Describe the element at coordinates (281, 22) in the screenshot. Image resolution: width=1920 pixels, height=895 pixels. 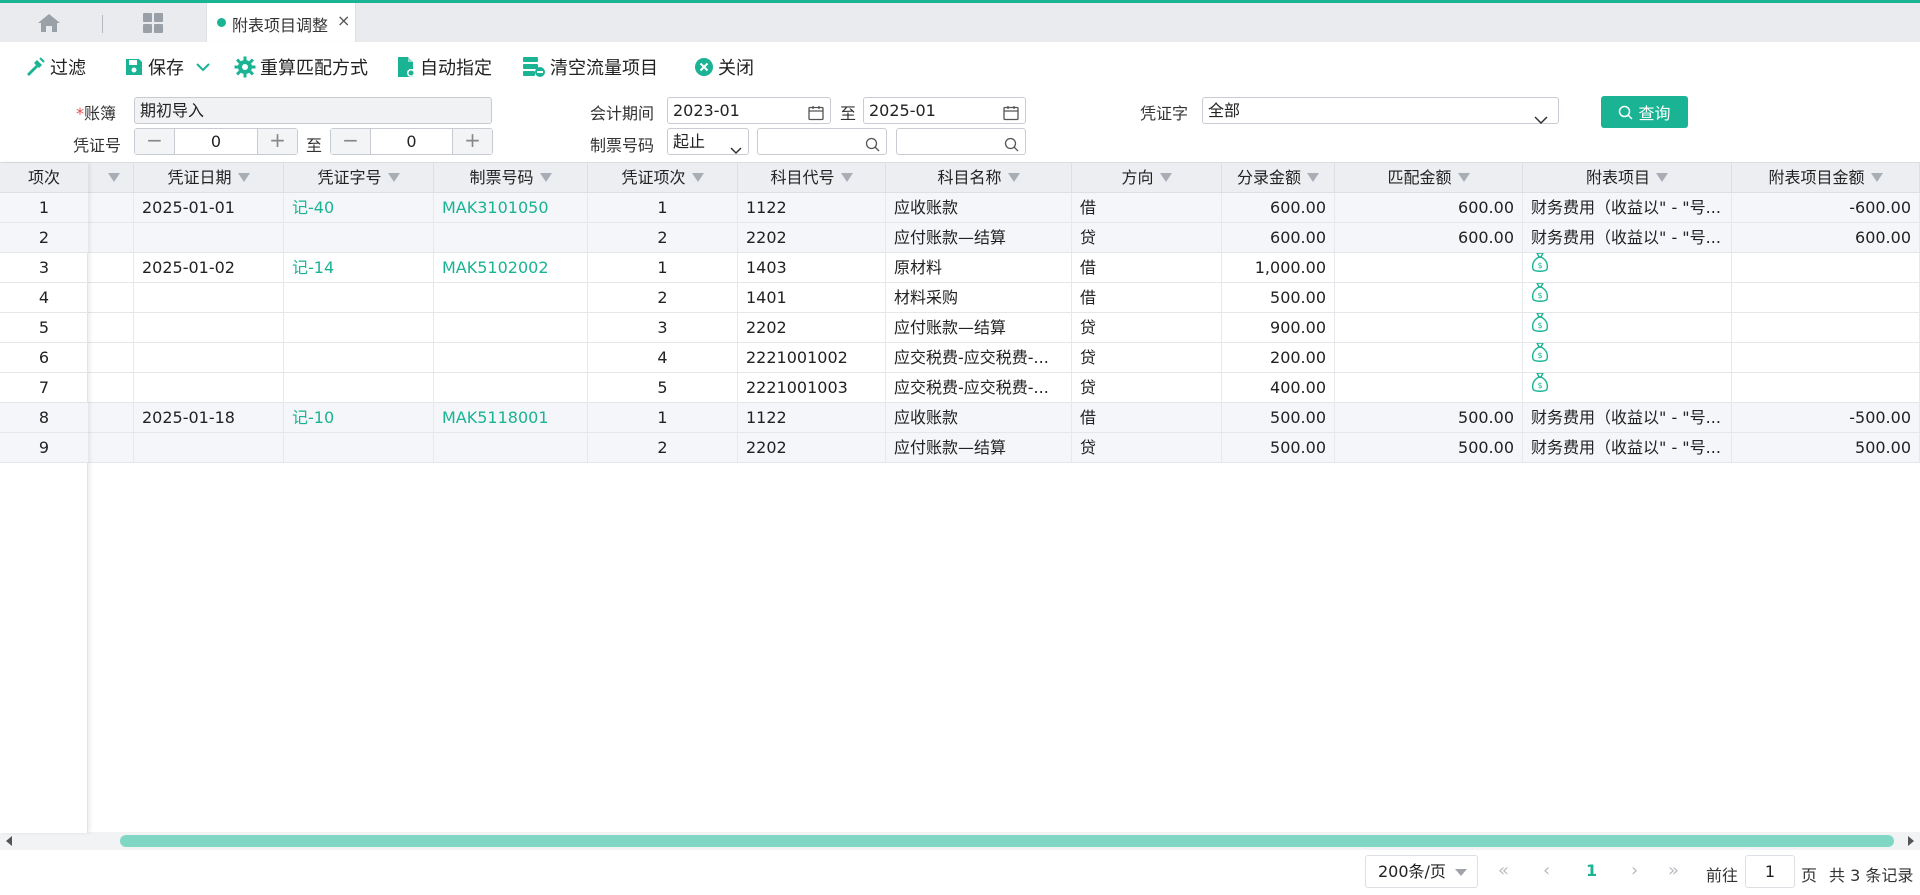
I see `tab-adjust-items: 附表项目调整 ×` at that location.